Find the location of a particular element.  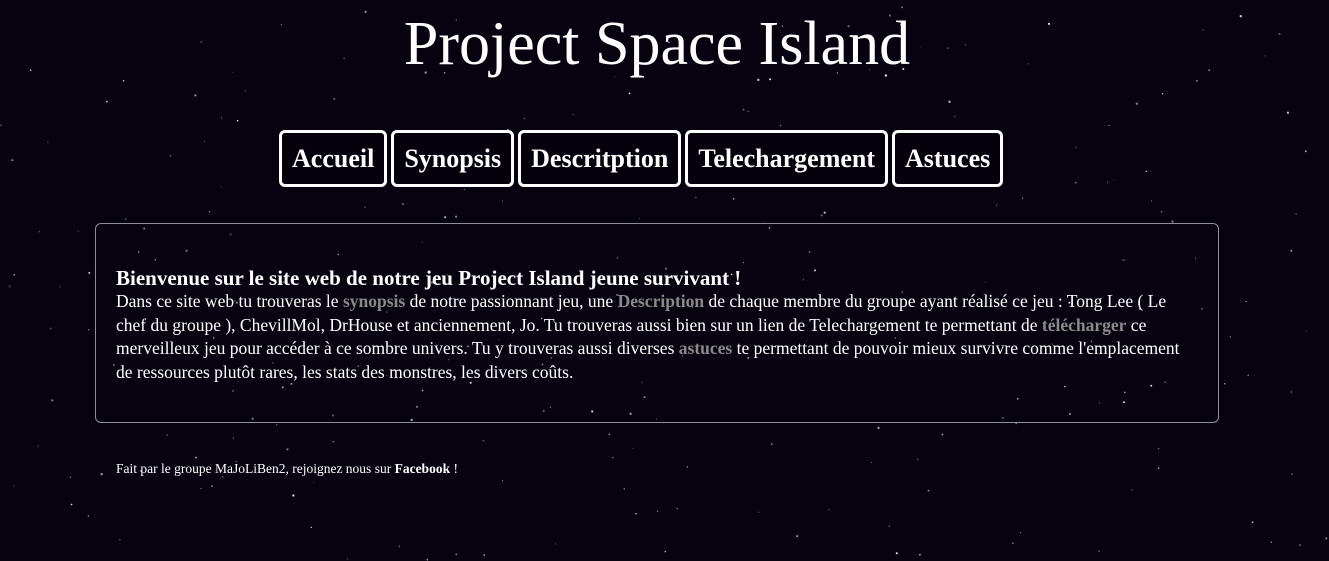

telecharger-link: télécharger is located at coordinates (1084, 325).